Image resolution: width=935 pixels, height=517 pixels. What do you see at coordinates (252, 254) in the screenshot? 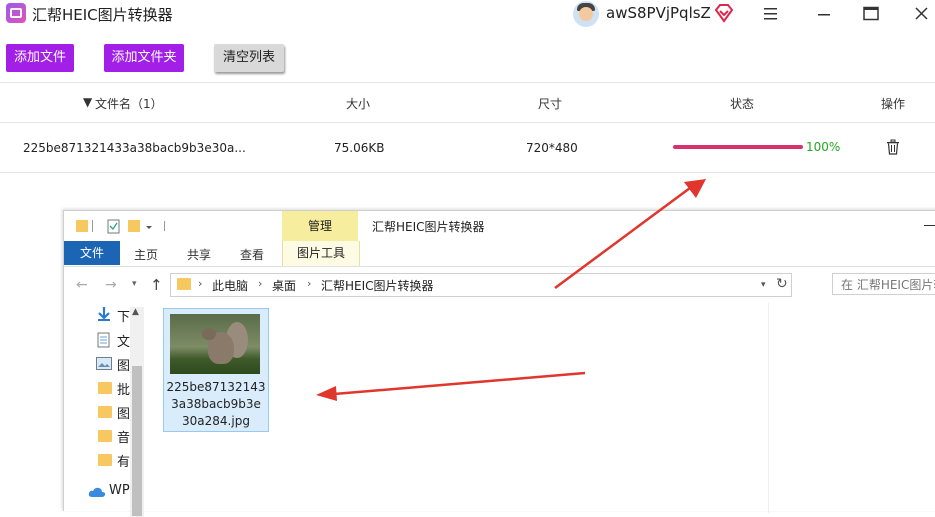
I see `tab-view: 查看` at bounding box center [252, 254].